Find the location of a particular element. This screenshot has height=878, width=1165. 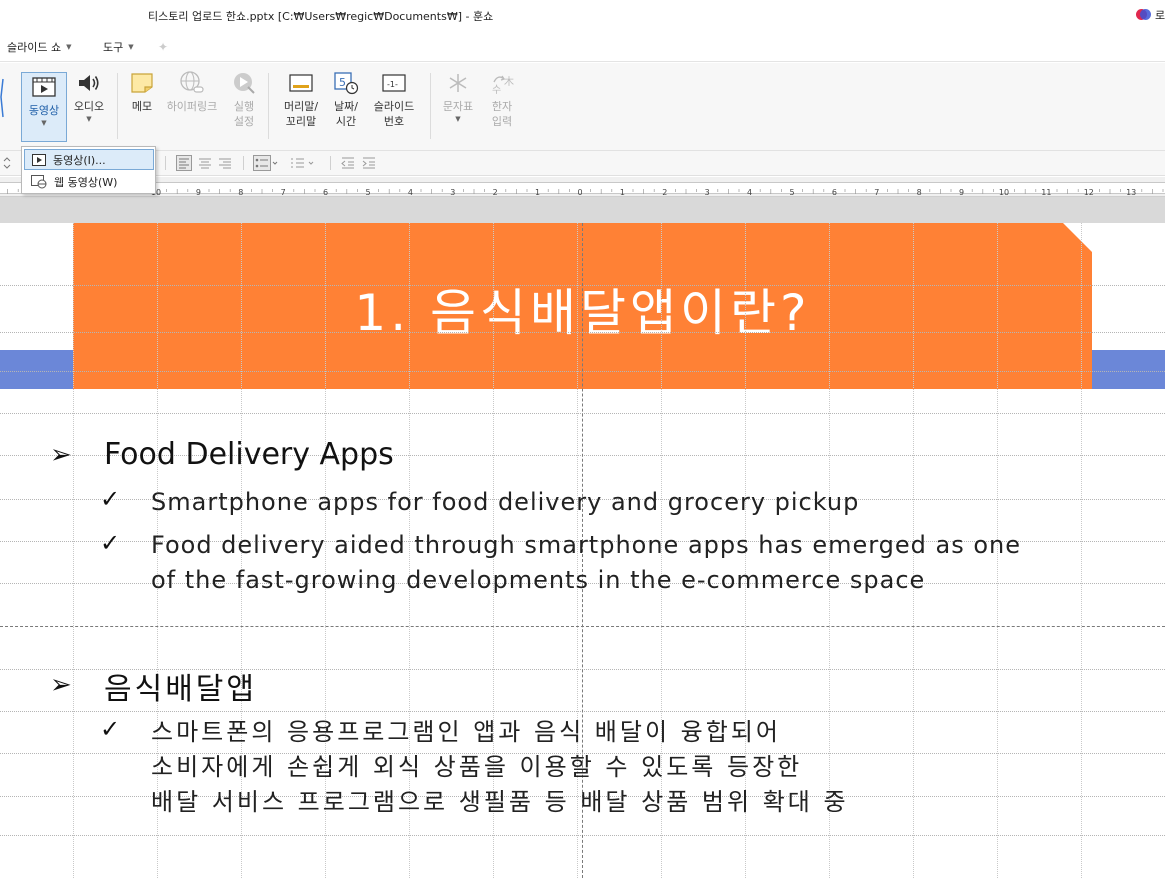

symbol-button: 문자표 ▼ is located at coordinates (458, 96).